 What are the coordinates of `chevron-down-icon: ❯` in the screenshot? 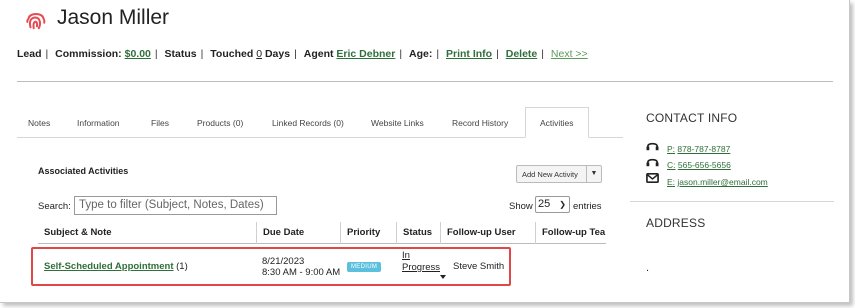 It's located at (562, 204).